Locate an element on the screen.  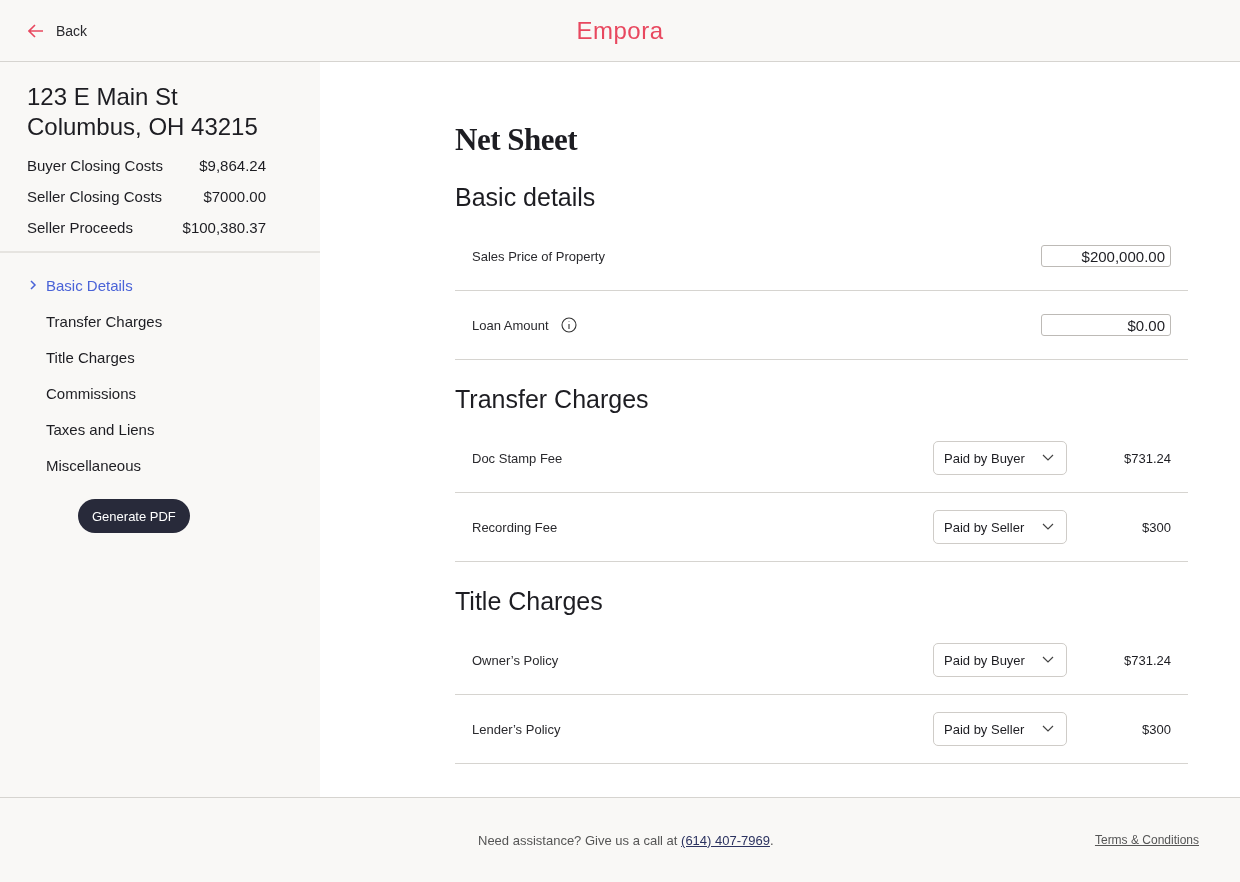
nav-item: Taxes and Liens is located at coordinates (174, 429).